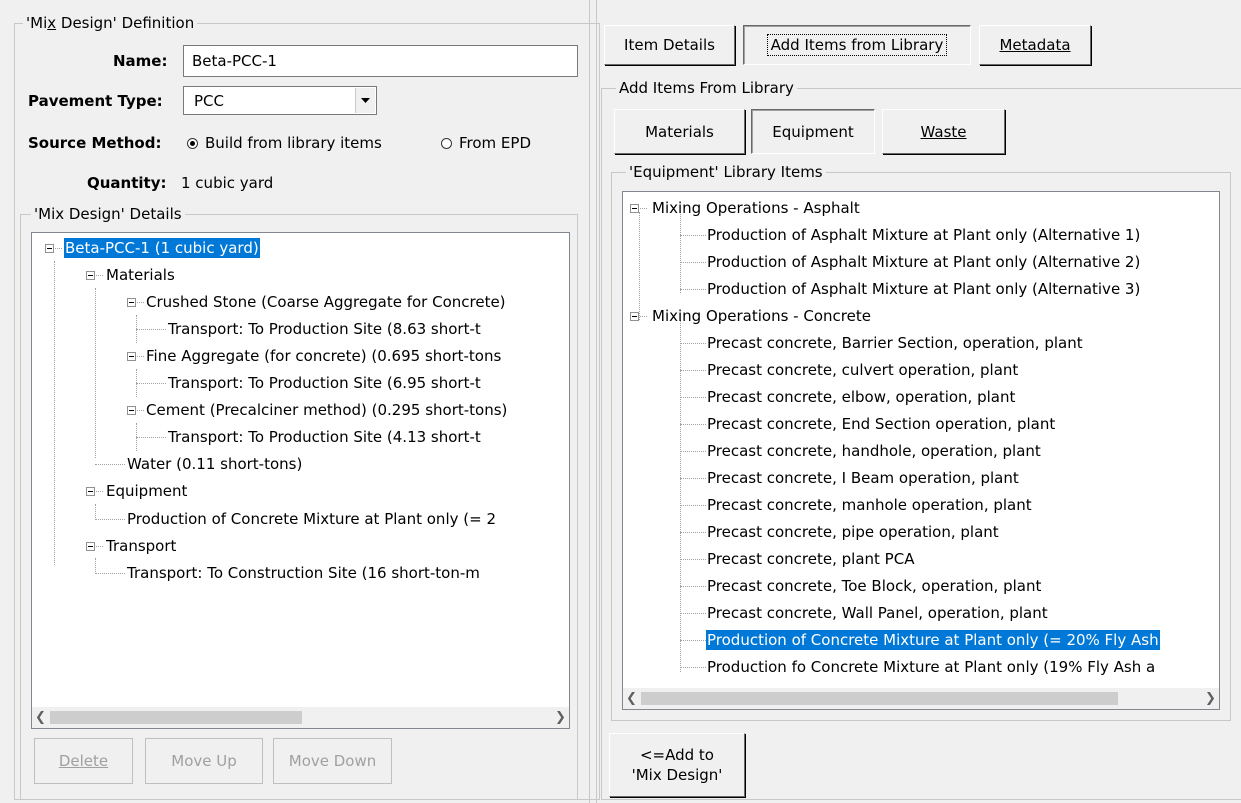 The height and width of the screenshot is (803, 1241). I want to click on library-category-concrete: Mixing Operations - Concrete, so click(761, 316).